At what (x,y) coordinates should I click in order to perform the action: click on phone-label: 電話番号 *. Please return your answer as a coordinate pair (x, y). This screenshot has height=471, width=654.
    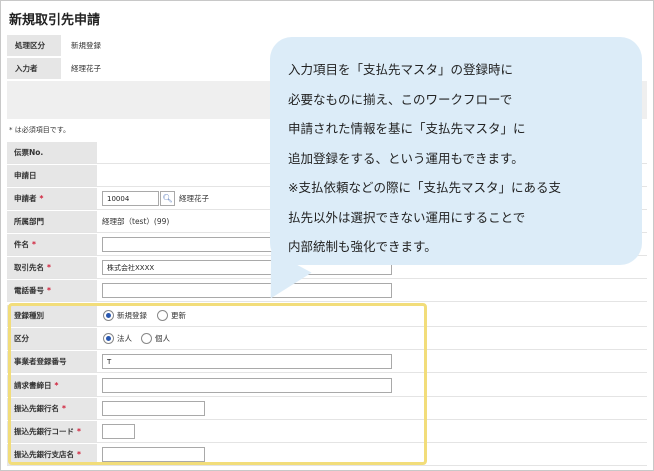
    Looking at the image, I should click on (52, 290).